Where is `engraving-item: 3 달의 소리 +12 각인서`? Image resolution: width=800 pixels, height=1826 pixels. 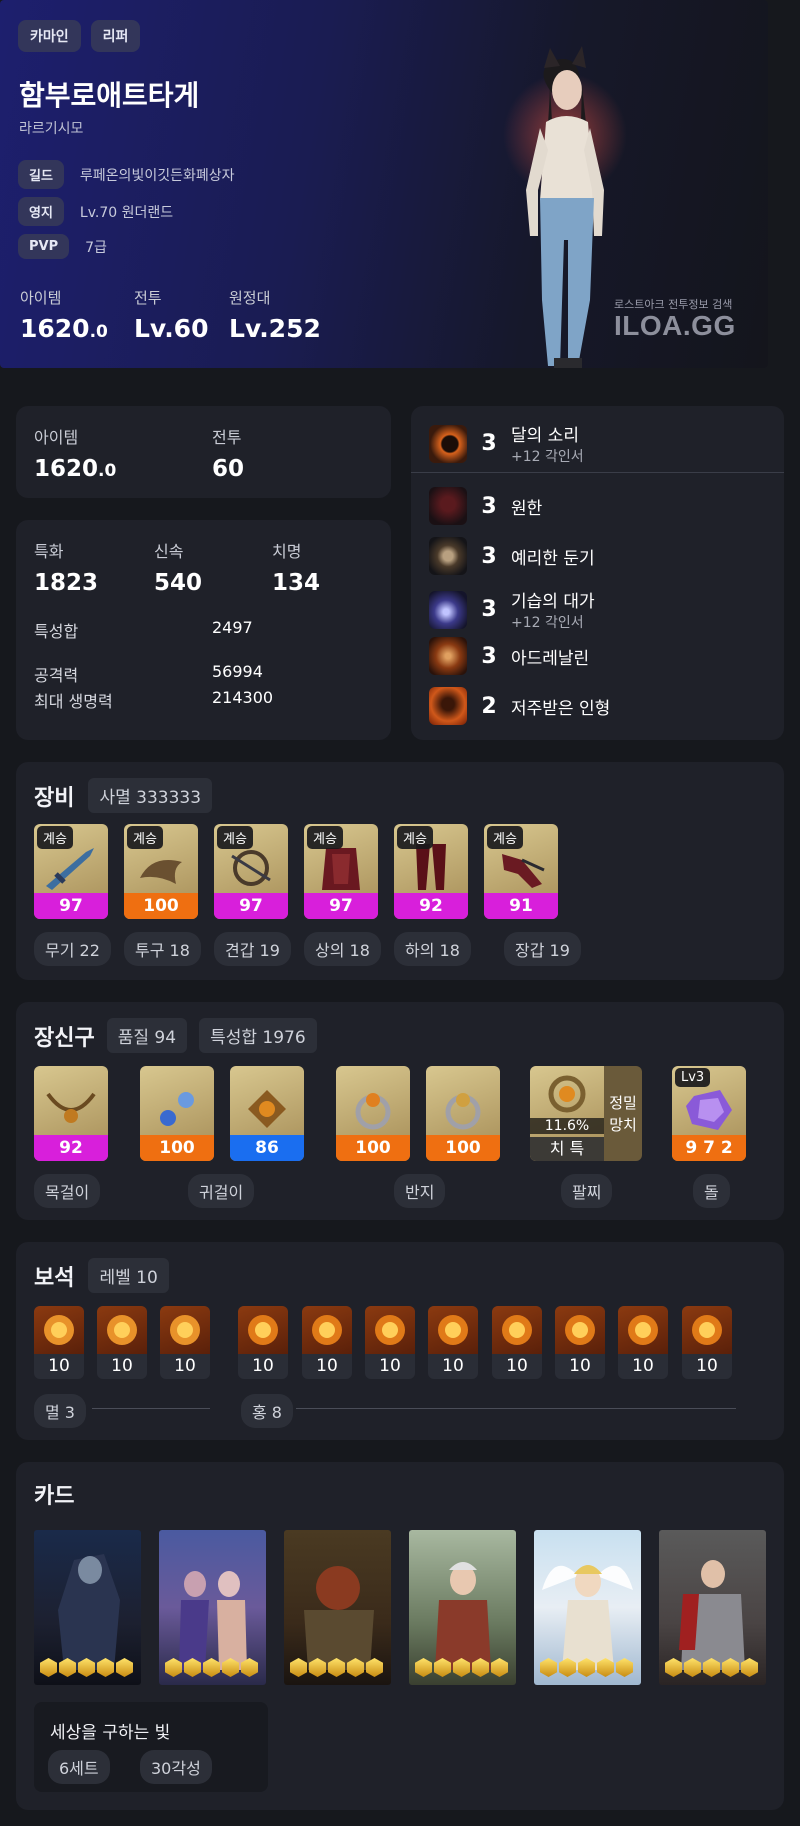 engraving-item: 3 달의 소리 +12 각인서 is located at coordinates (506, 443).